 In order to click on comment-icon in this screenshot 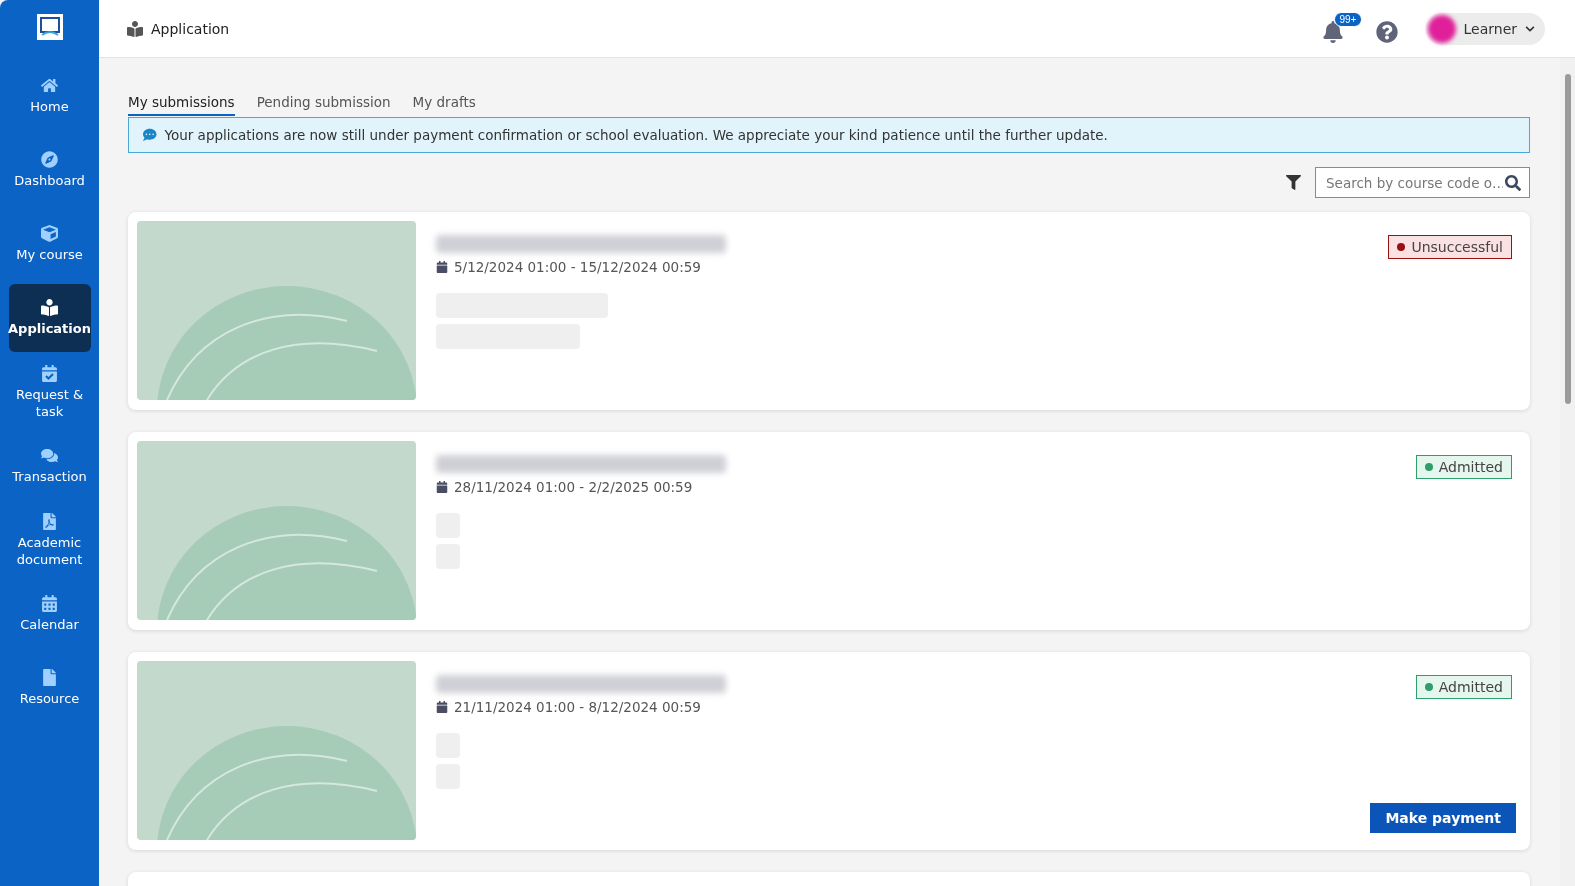, I will do `click(150, 135)`.